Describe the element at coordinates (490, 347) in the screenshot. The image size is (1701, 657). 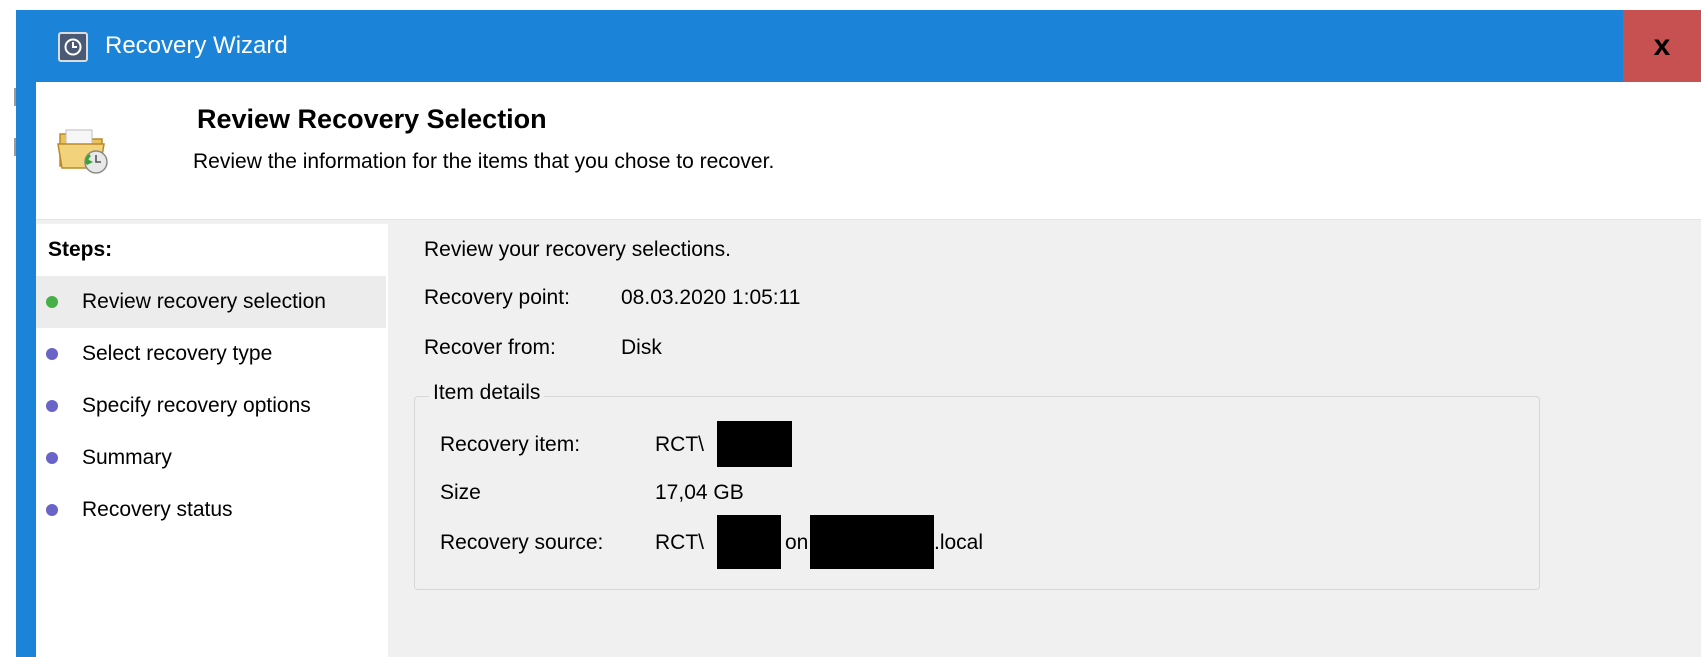
I see `recover-from-label: Recover from:` at that location.